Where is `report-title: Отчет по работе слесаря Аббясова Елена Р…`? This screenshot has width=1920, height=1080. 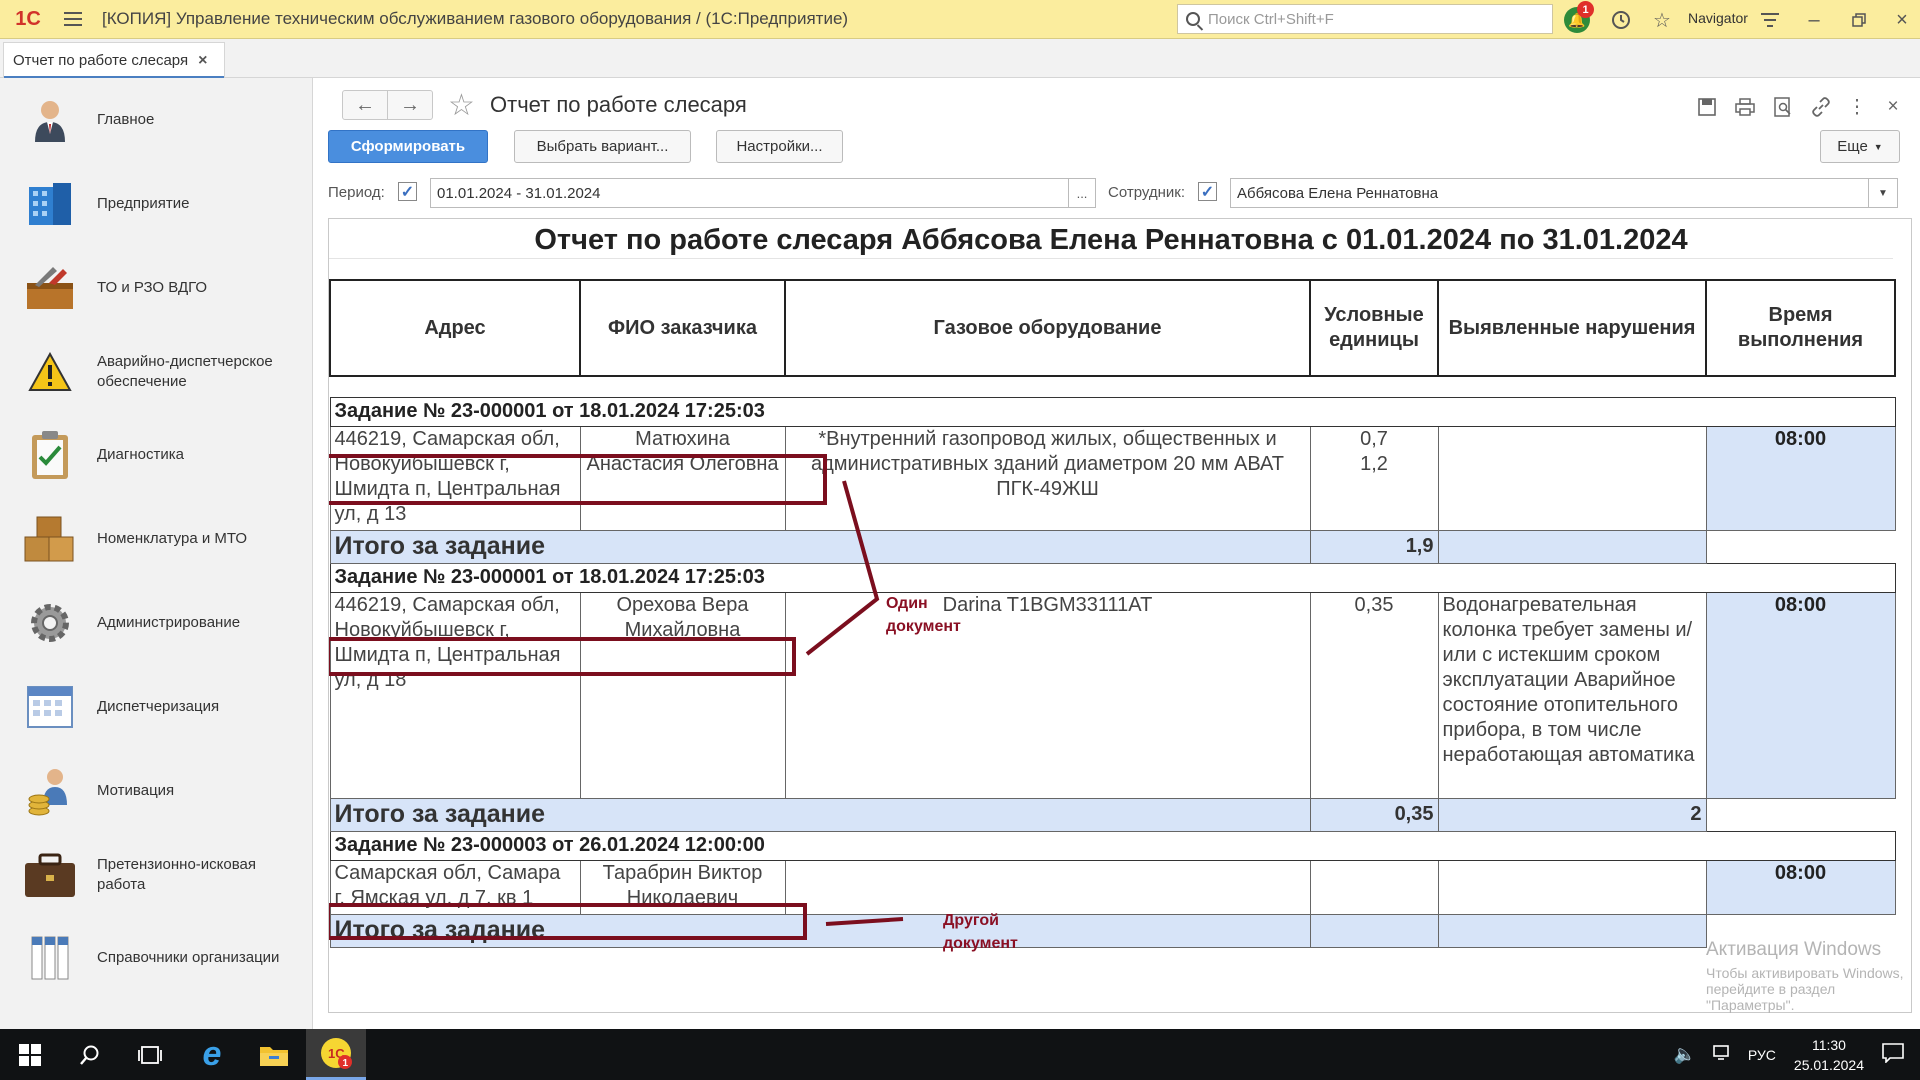
report-title: Отчет по работе слесаря Аббясова Елена Р… is located at coordinates (1111, 240).